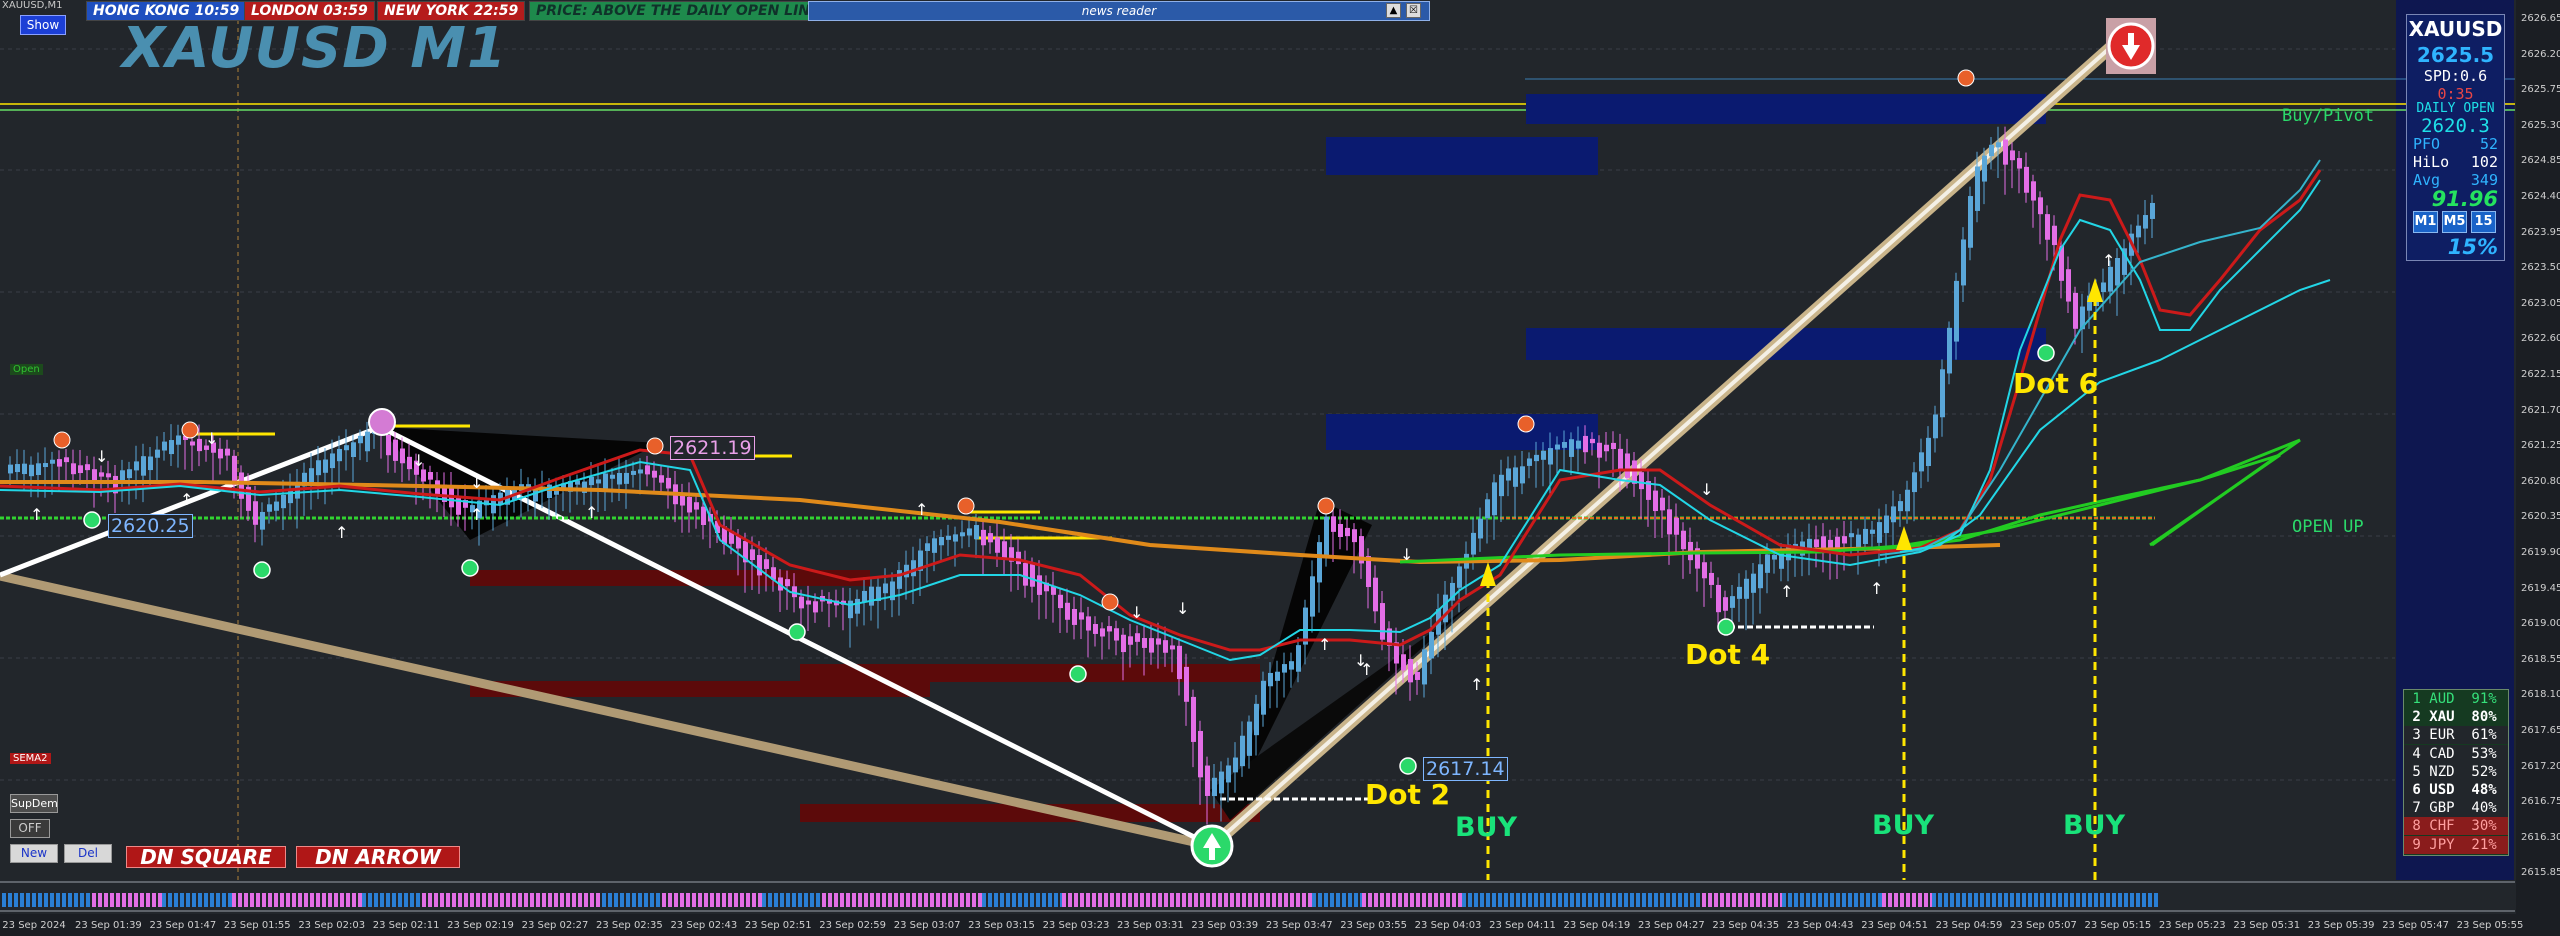 The height and width of the screenshot is (936, 2560). Describe the element at coordinates (2540, 552) in the screenshot. I see `y-axis-tick: 2619.90` at that location.